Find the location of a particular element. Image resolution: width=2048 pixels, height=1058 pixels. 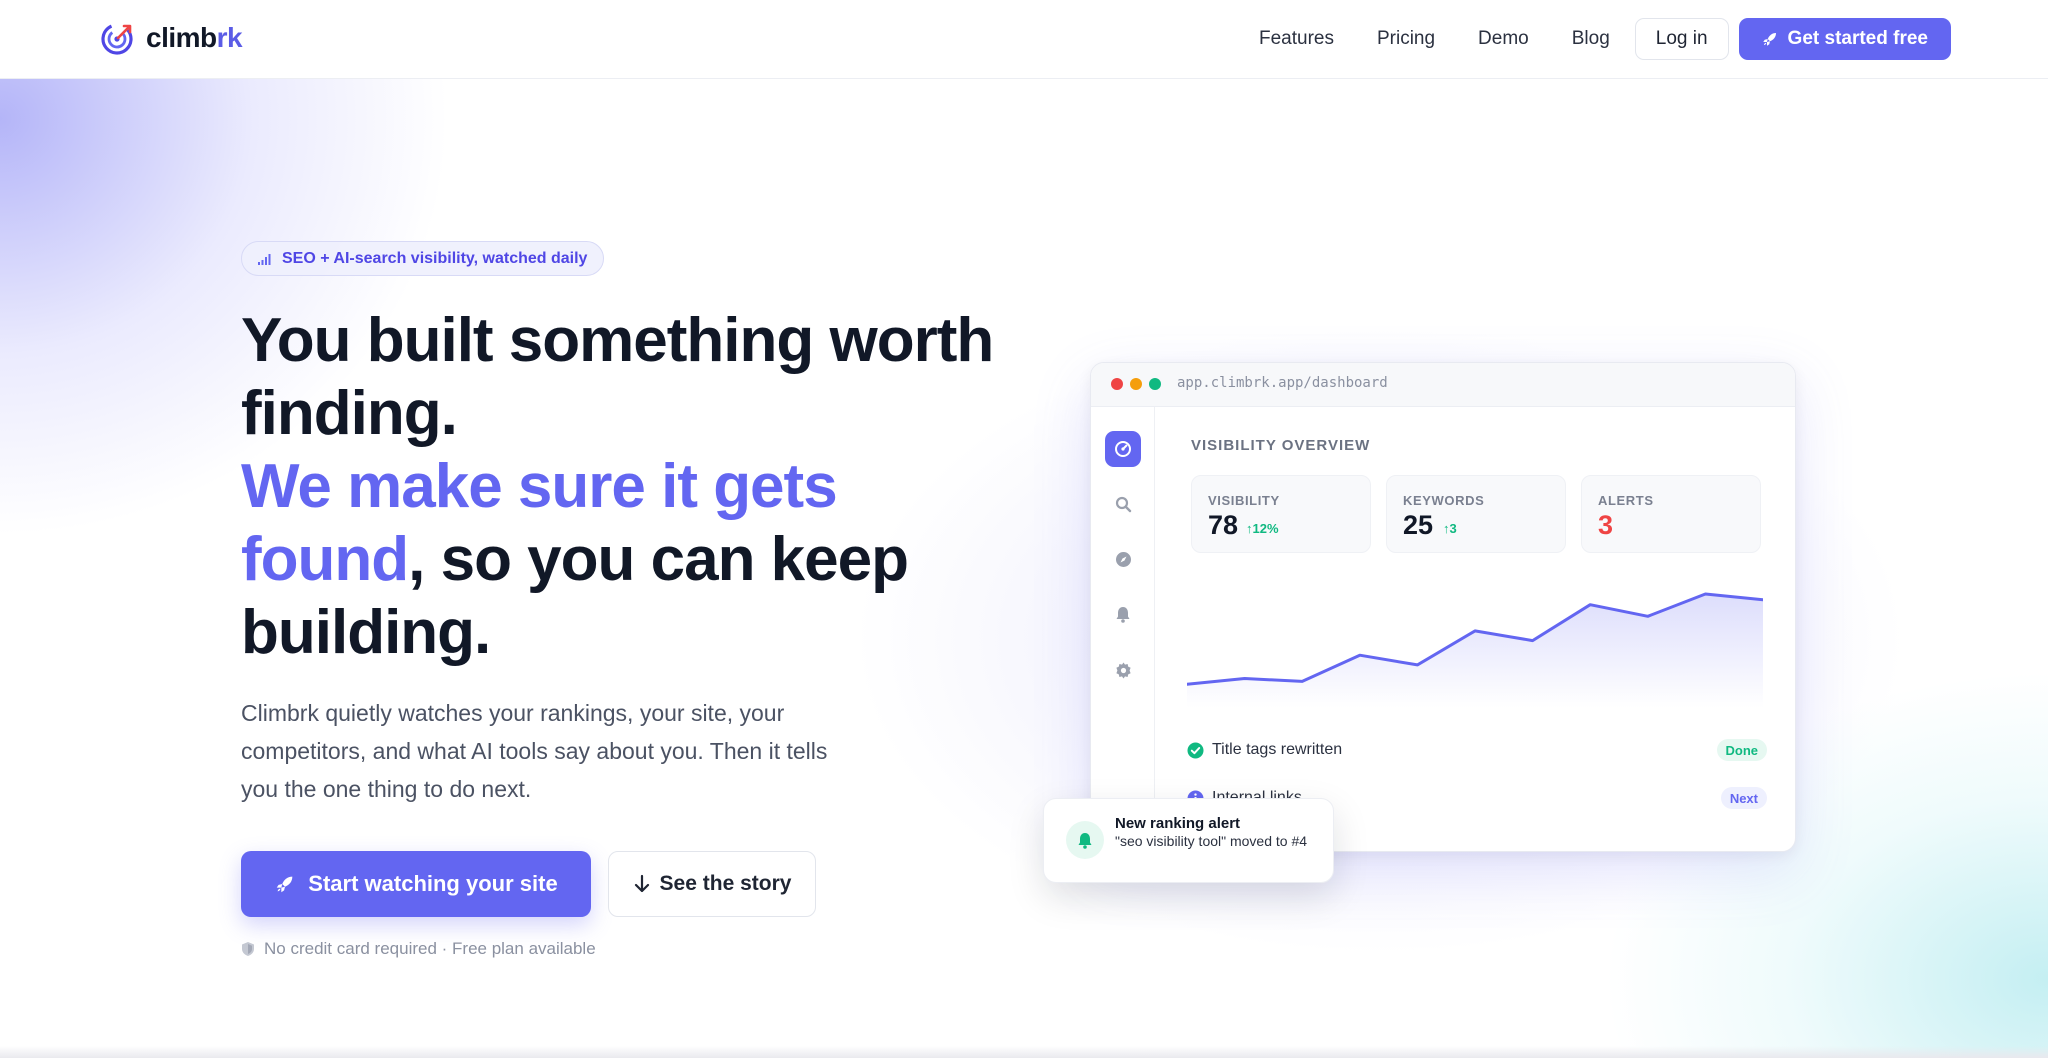

alert-title: New ranking alert is located at coordinates (1178, 823).